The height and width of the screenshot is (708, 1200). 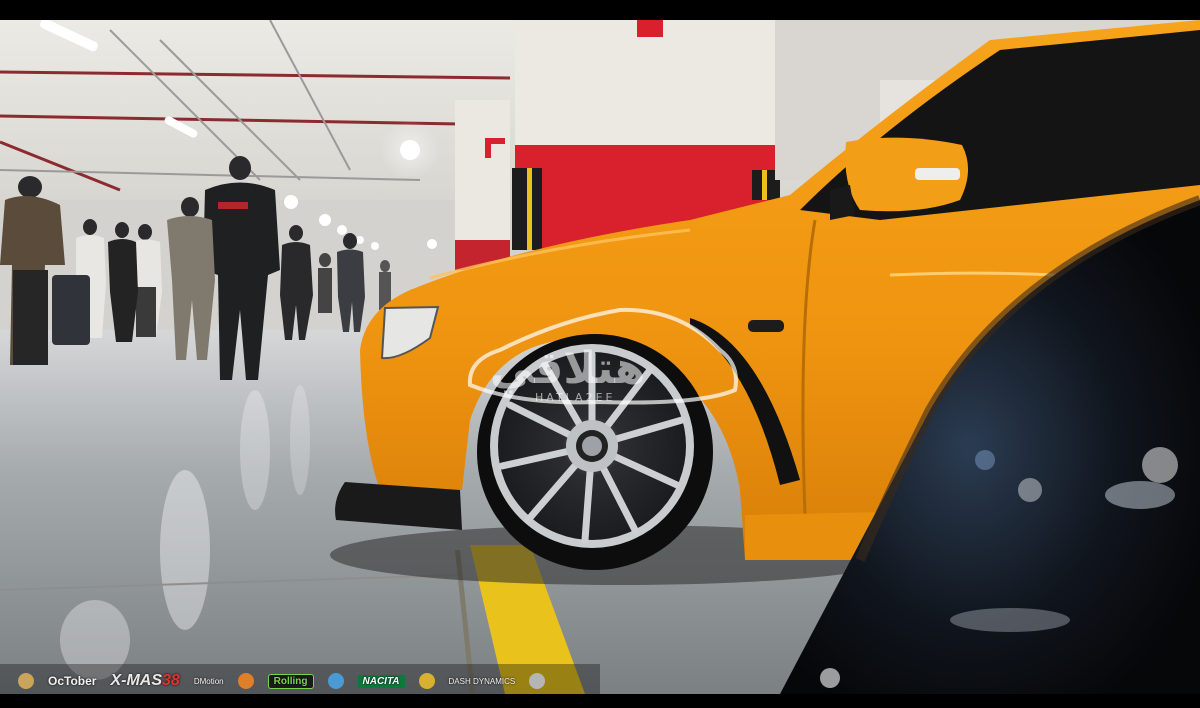 What do you see at coordinates (600, 701) in the screenshot?
I see `letterbox-bottom` at bounding box center [600, 701].